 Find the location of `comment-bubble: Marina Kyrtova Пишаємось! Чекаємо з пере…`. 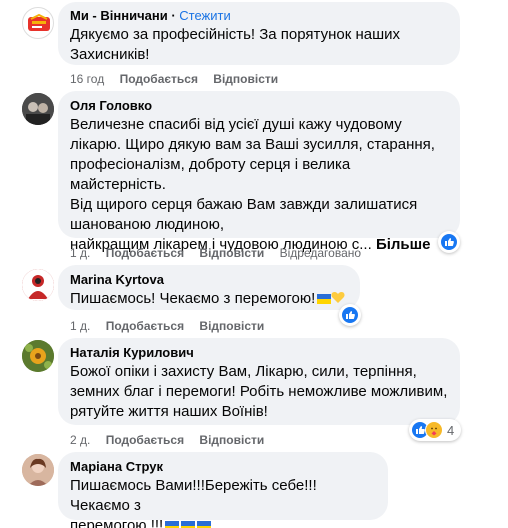

comment-bubble: Marina Kyrtova Пишаємось! Чекаємо з пере… is located at coordinates (209, 287).